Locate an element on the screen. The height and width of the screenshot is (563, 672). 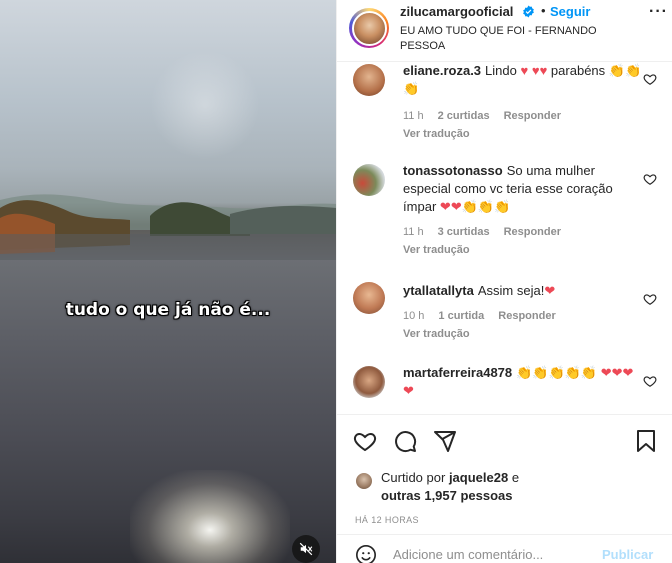
comment-bubble-icon is located at coordinates (405, 441).